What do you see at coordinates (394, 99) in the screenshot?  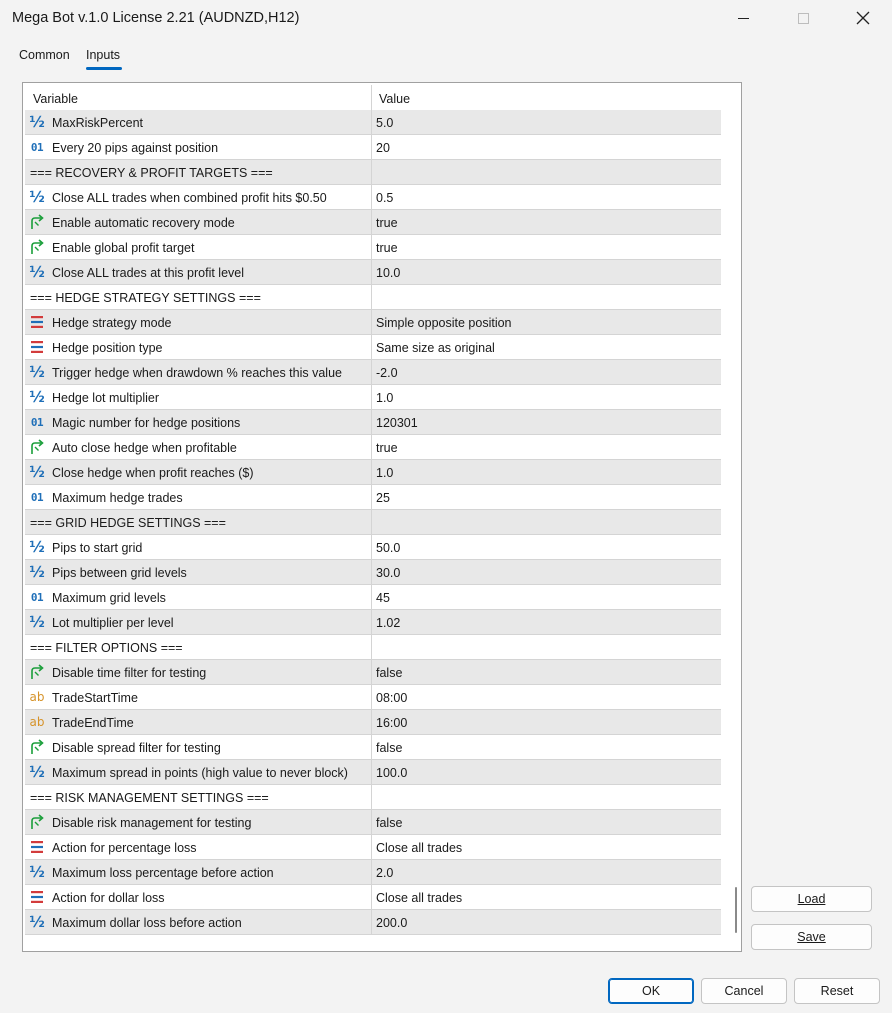 I see `column-header-value: Value` at bounding box center [394, 99].